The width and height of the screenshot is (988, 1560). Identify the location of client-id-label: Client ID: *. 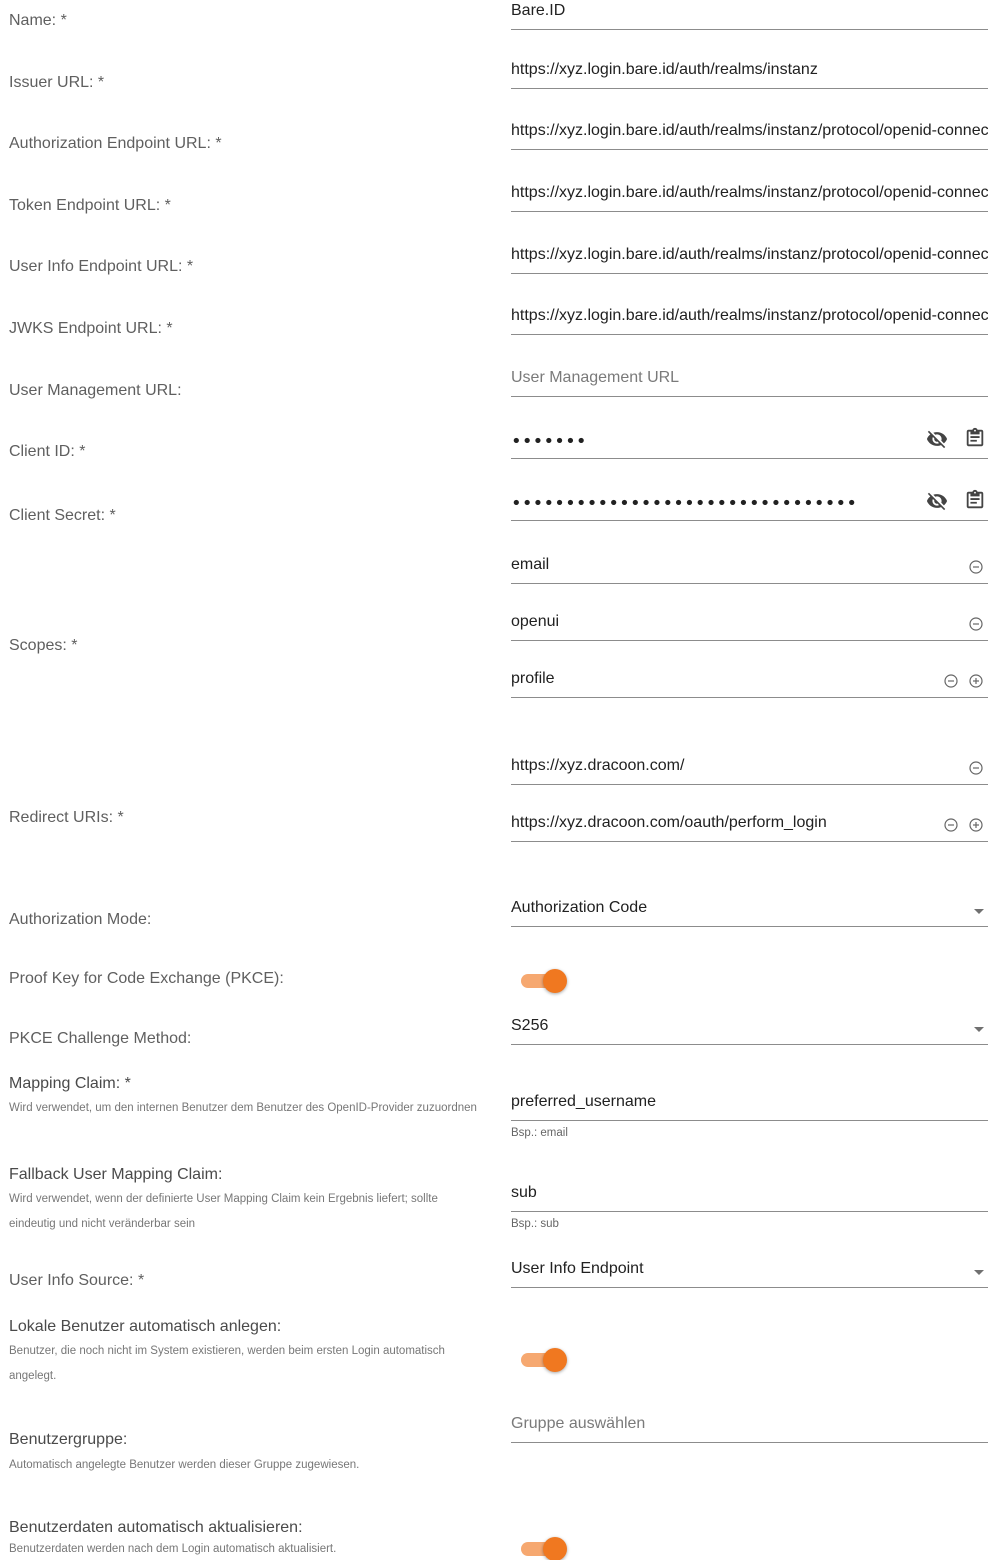
(47, 451).